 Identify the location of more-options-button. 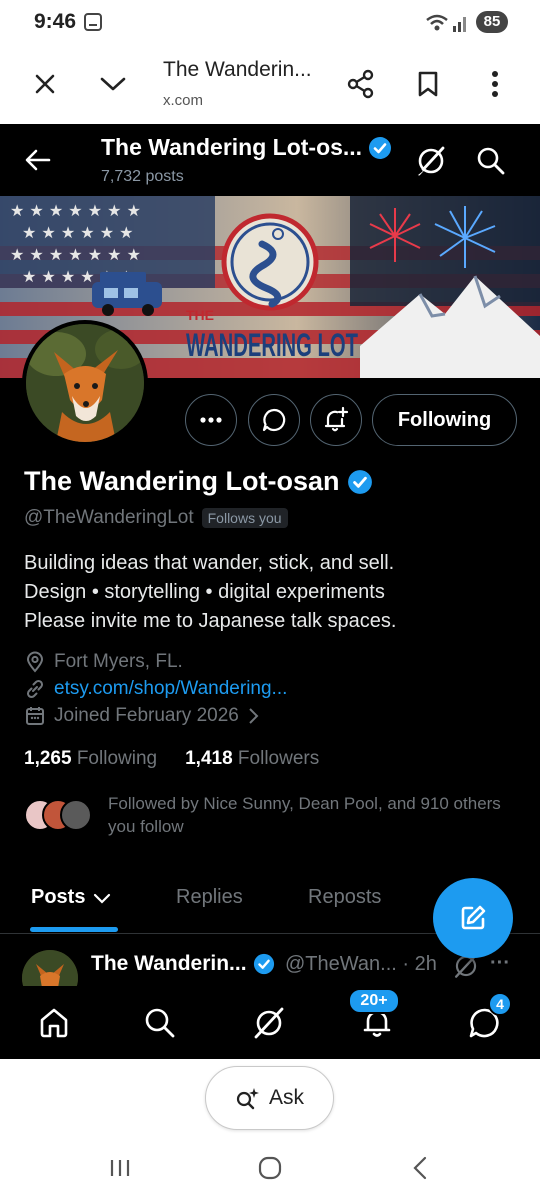
(211, 420).